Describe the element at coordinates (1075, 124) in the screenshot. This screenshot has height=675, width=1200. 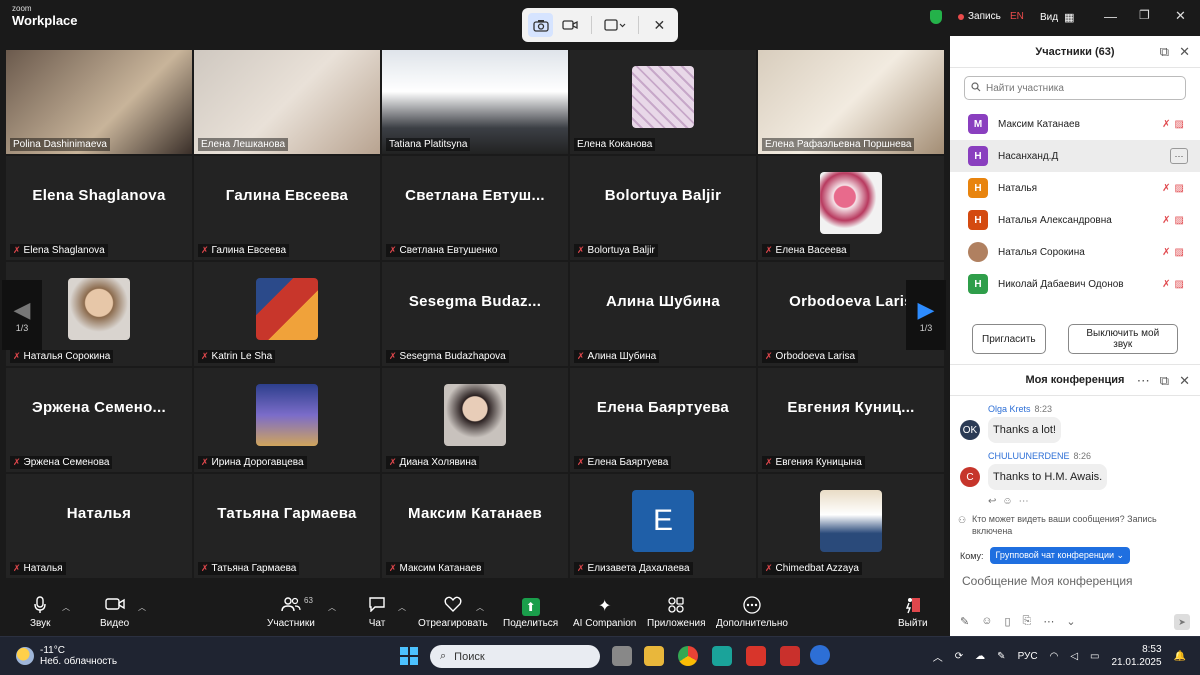
I see `participant-row: М Максим Катанаев ✗▨` at that location.